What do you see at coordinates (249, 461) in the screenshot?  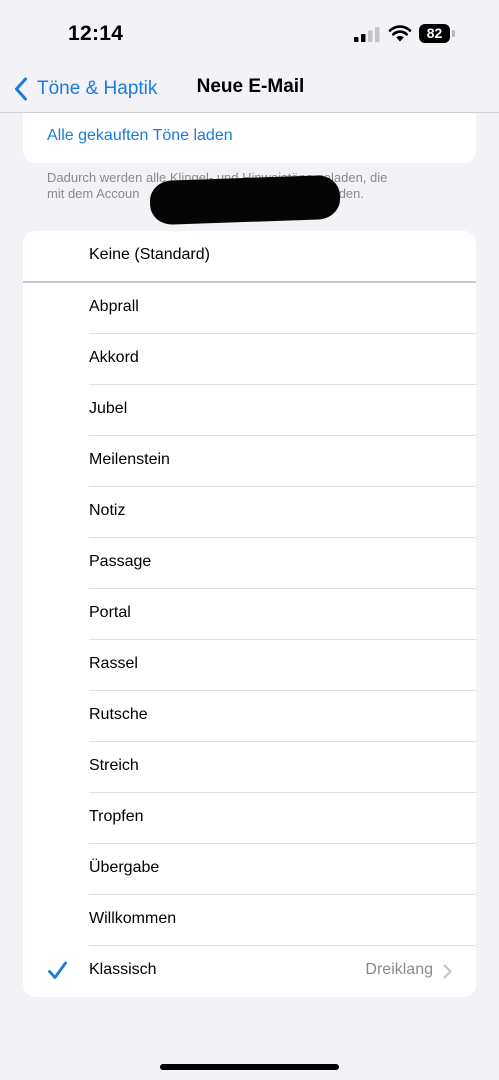 I see `tone-row: Meilenstein` at bounding box center [249, 461].